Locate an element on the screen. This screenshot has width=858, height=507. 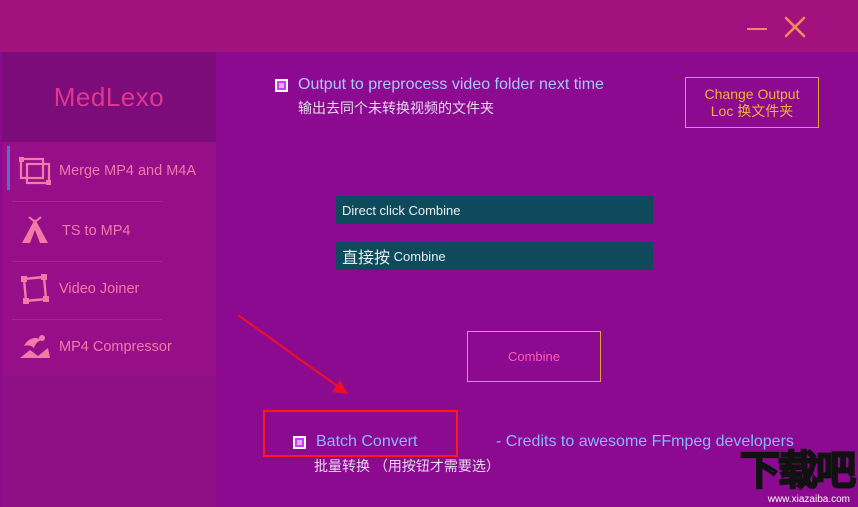
highlight-box is located at coordinates (360, 433).